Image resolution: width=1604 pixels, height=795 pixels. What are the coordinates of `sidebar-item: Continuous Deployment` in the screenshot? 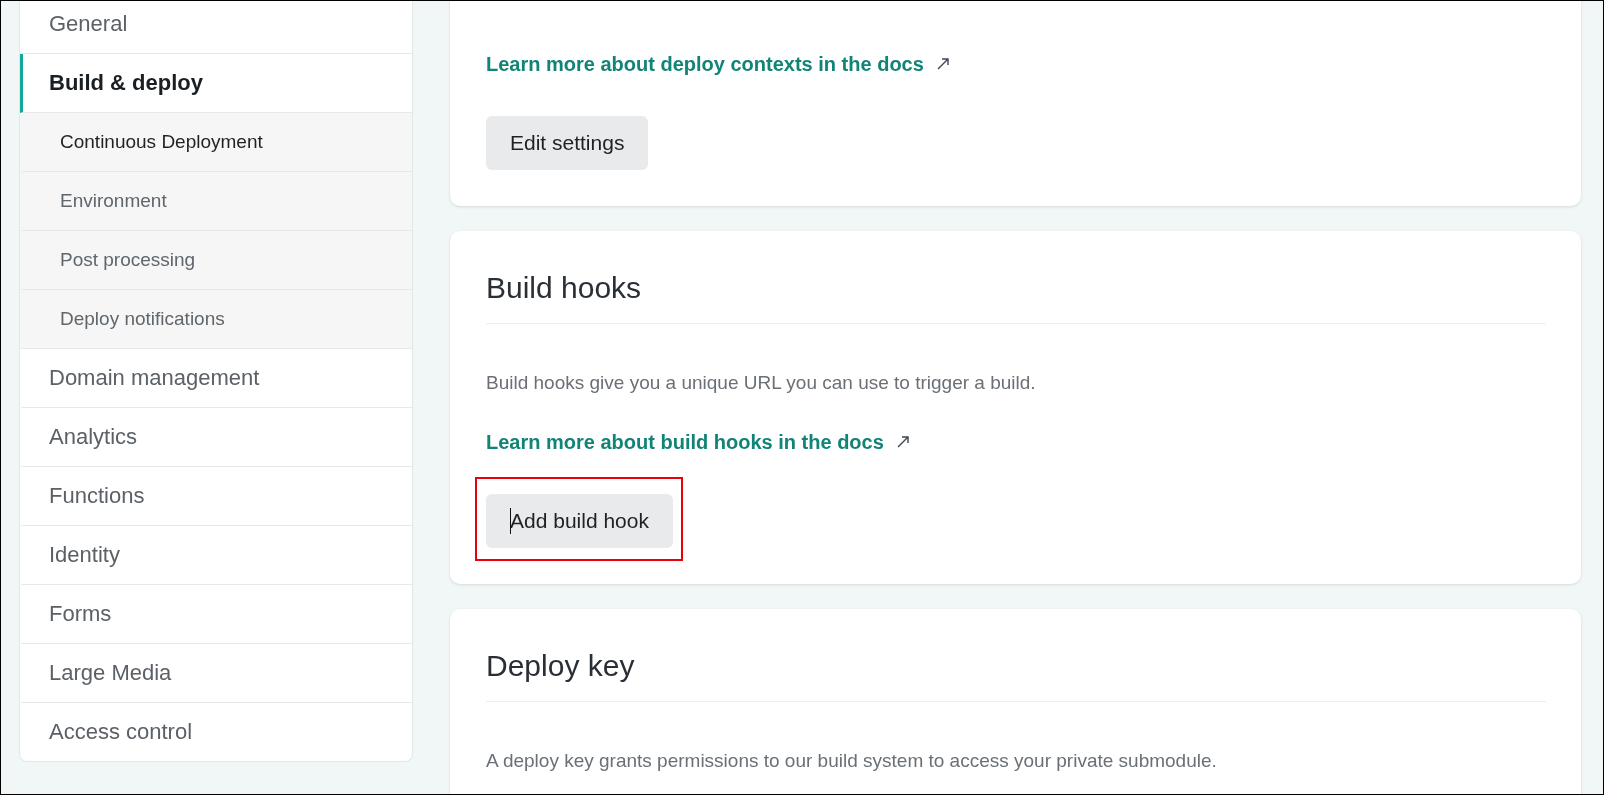 It's located at (216, 142).